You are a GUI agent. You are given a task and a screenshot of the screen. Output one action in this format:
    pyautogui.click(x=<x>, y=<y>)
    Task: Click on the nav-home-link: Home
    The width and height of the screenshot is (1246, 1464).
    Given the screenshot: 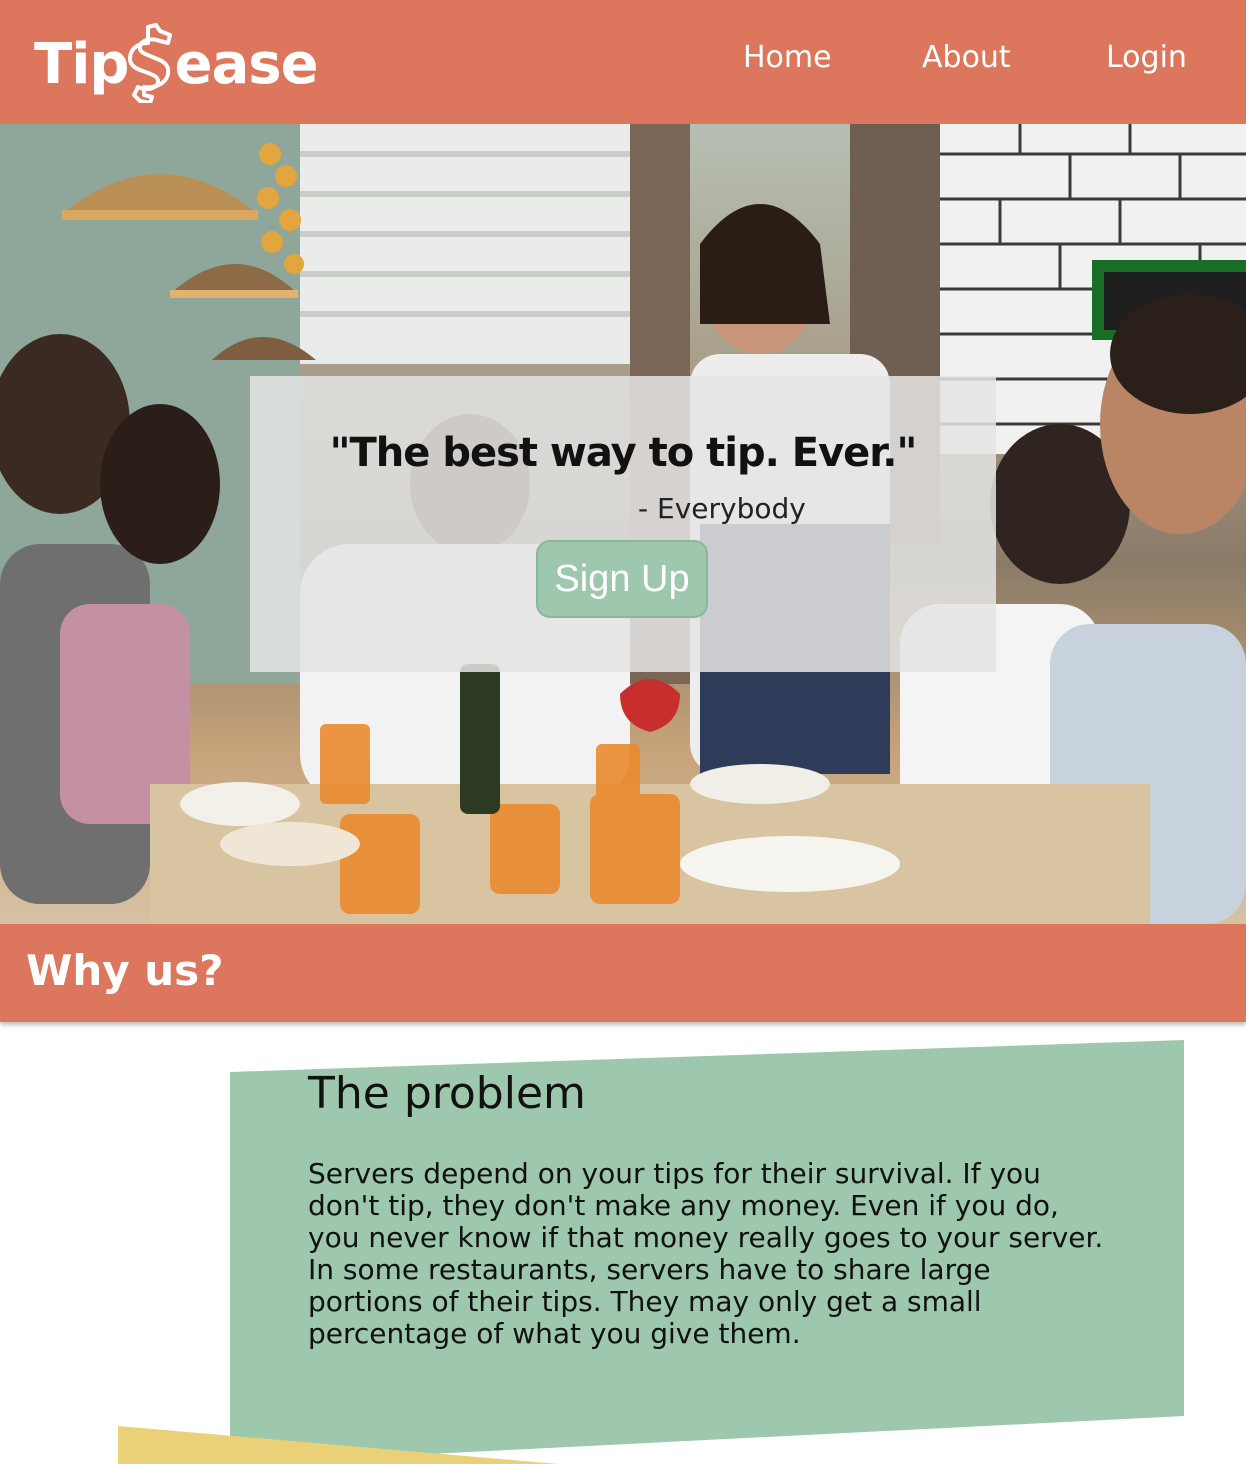 What is the action you would take?
    pyautogui.click(x=787, y=57)
    